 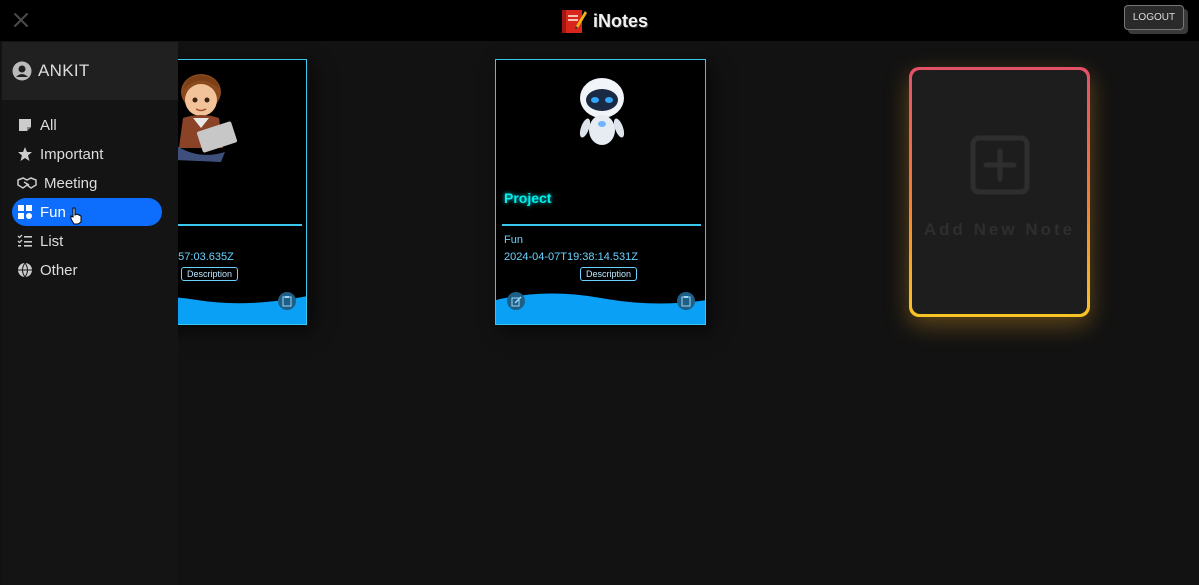 What do you see at coordinates (76, 216) in the screenshot?
I see `hand-cursor-icon` at bounding box center [76, 216].